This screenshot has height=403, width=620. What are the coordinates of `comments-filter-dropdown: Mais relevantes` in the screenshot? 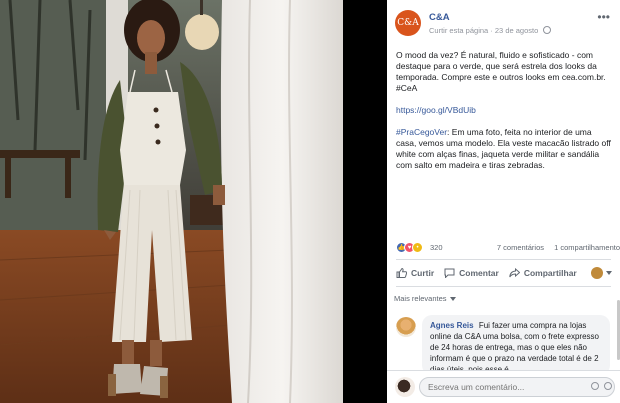 It's located at (425, 298).